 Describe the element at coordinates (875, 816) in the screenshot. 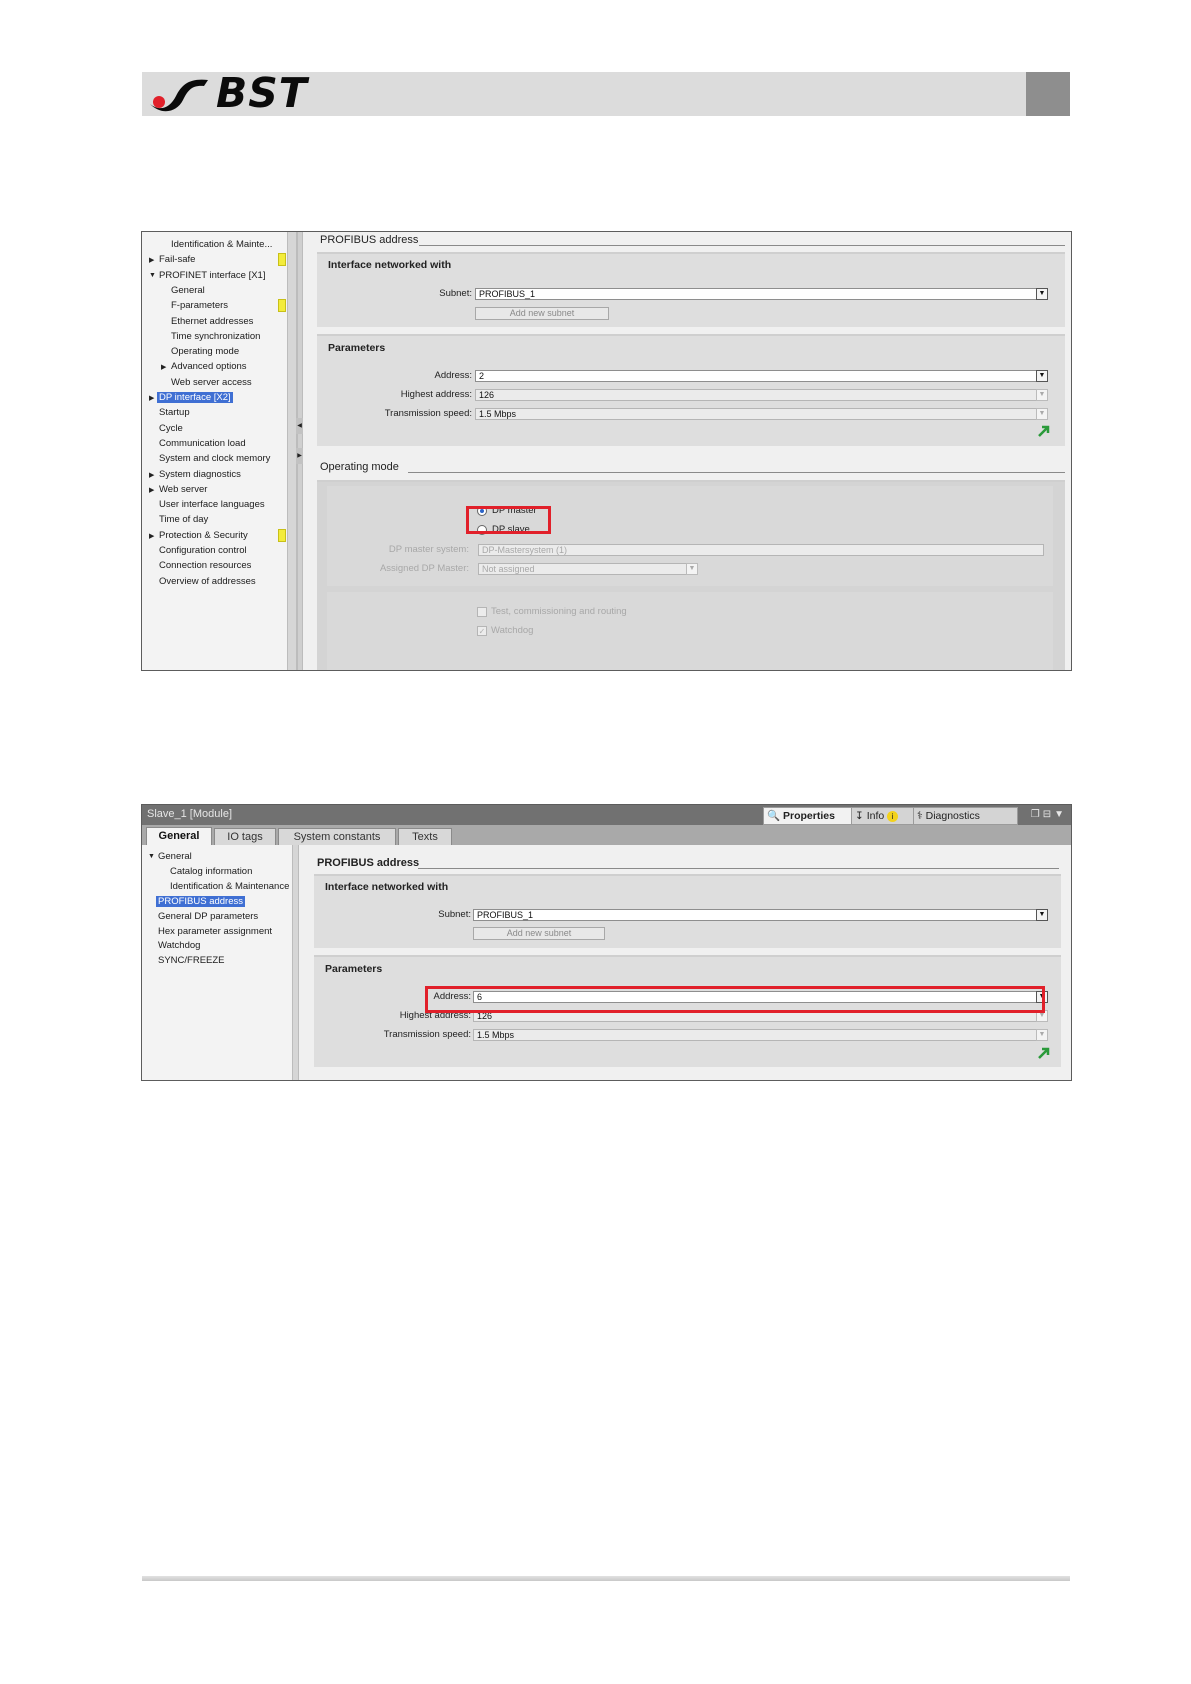

I see `info-tab-label: Info` at that location.